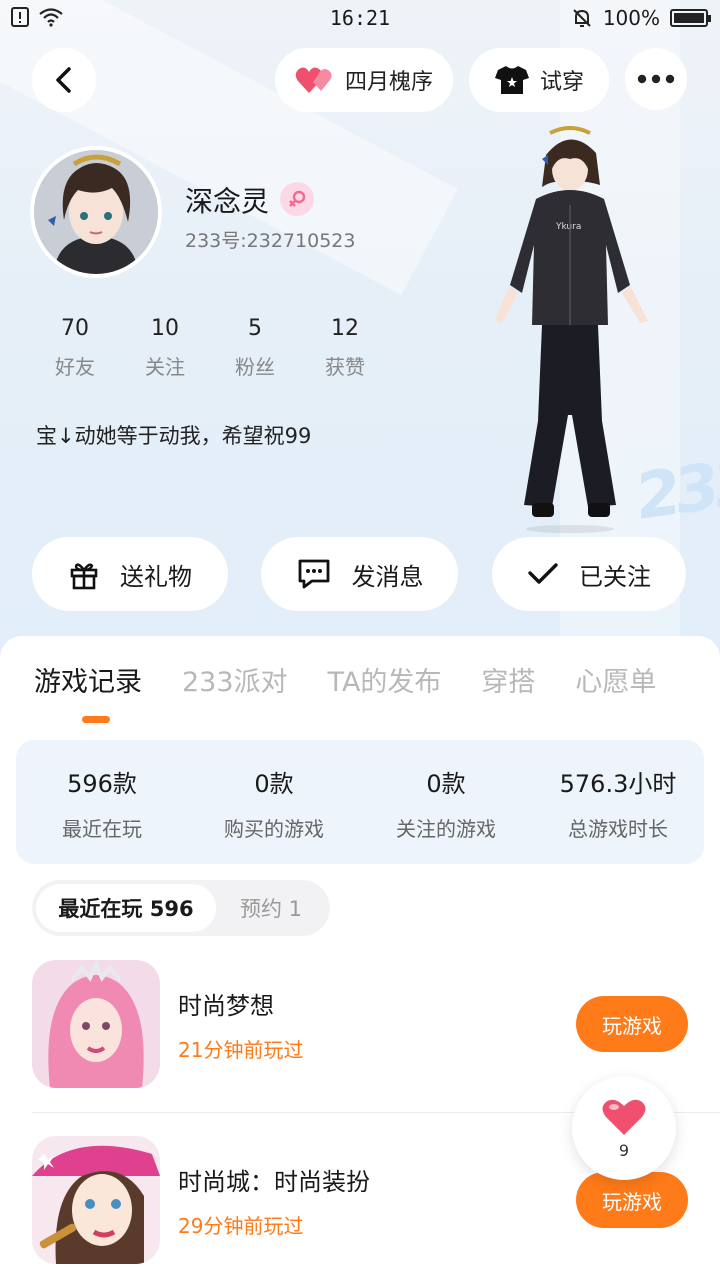 This screenshot has height=1280, width=720. What do you see at coordinates (126, 908) in the screenshot?
I see `subtab-recent-playing: 最近在玩 596` at bounding box center [126, 908].